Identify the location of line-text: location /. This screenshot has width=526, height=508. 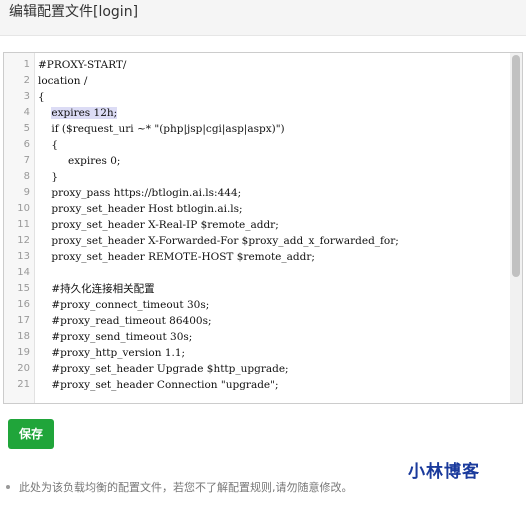
(63, 81).